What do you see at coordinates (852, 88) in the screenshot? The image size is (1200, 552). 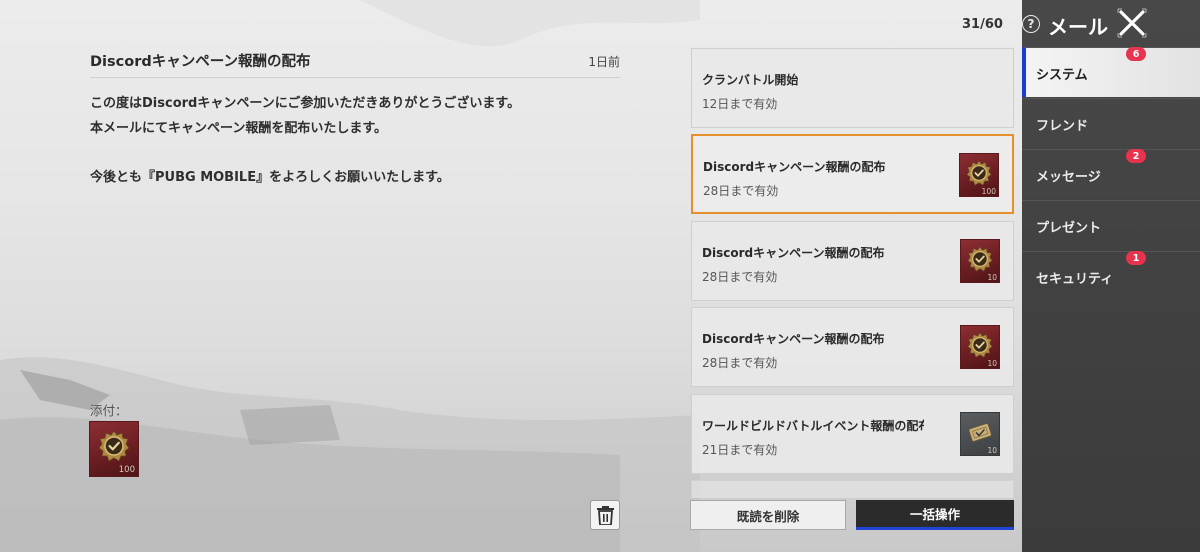 I see `mail-list-item: クランバトル開始 12日まで有効` at bounding box center [852, 88].